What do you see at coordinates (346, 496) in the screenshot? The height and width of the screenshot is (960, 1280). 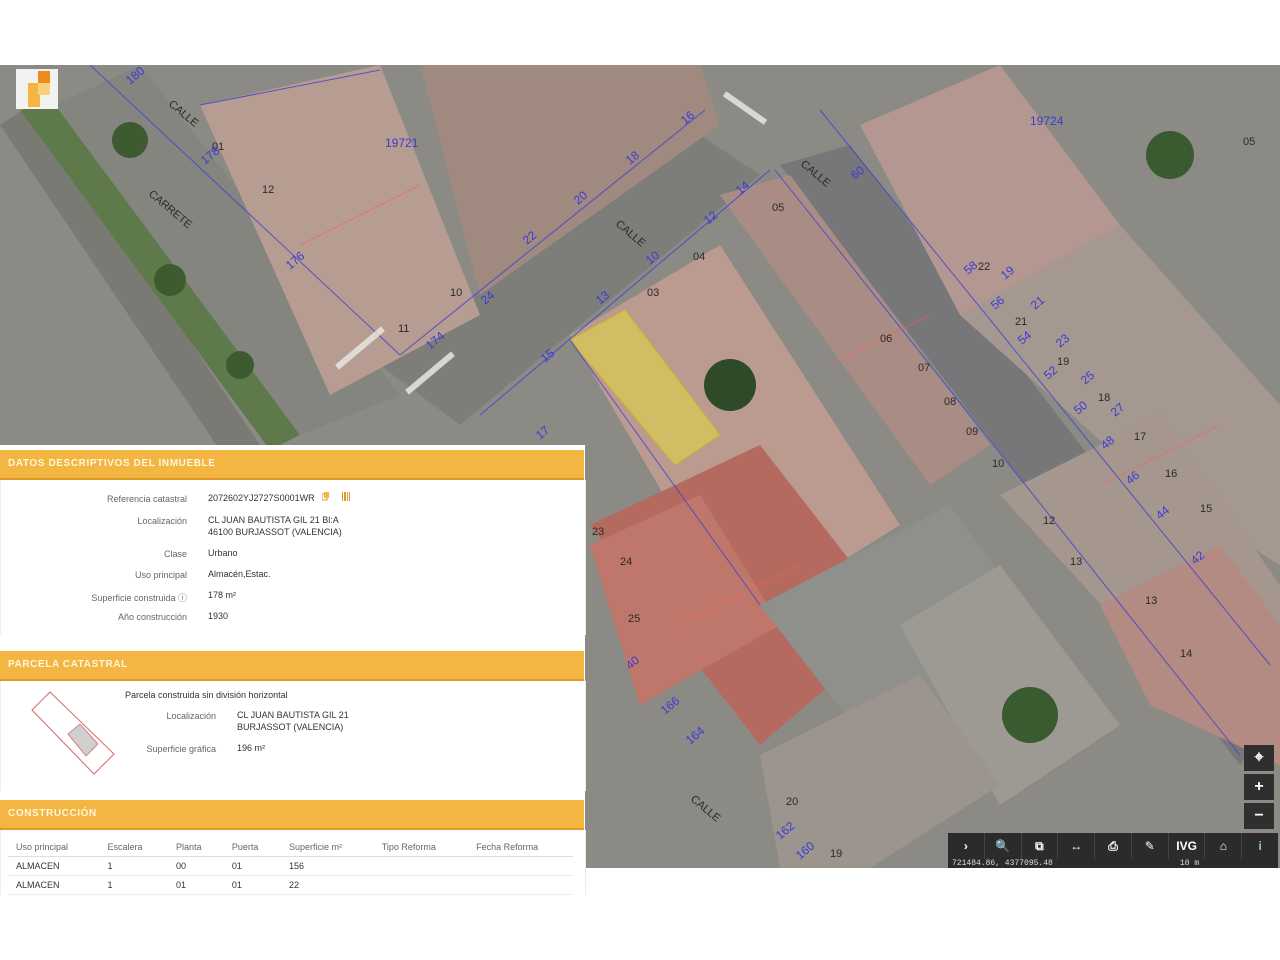 I see `barcode-icon` at bounding box center [346, 496].